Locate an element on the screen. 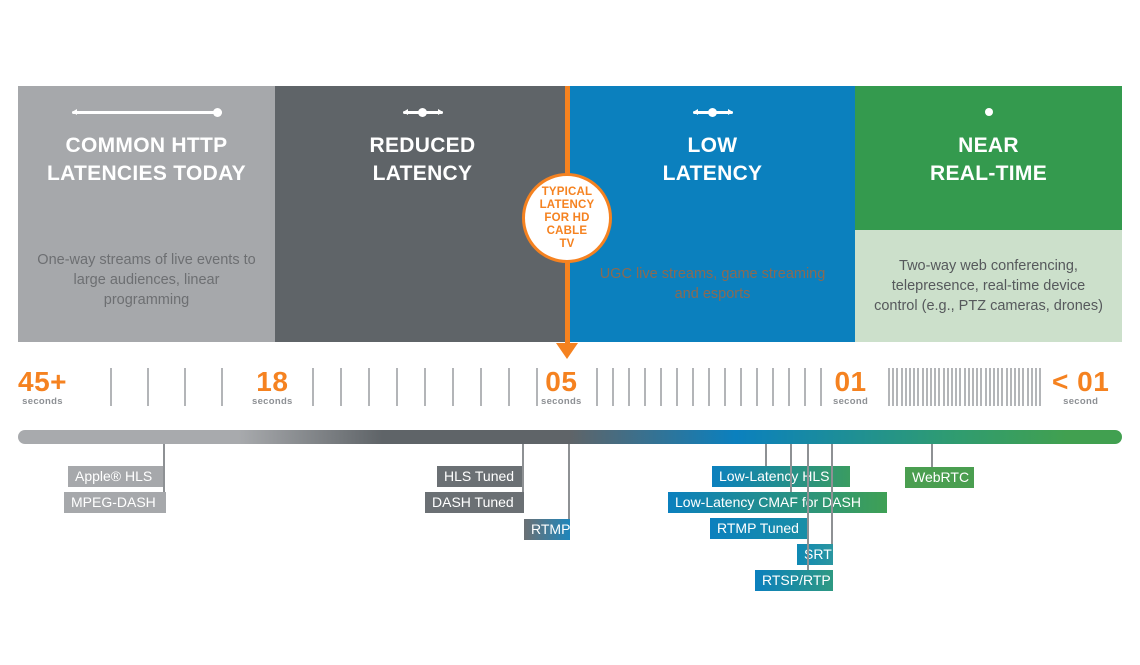 This screenshot has height=665, width=1140. protocol-label: Low-Latency CMAF for DASH is located at coordinates (777, 502).